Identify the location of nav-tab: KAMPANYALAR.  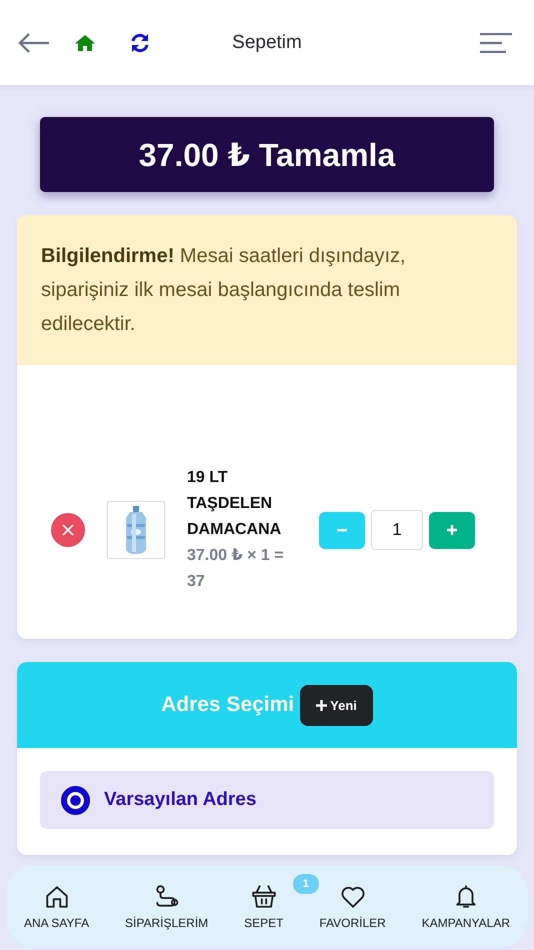
(466, 907).